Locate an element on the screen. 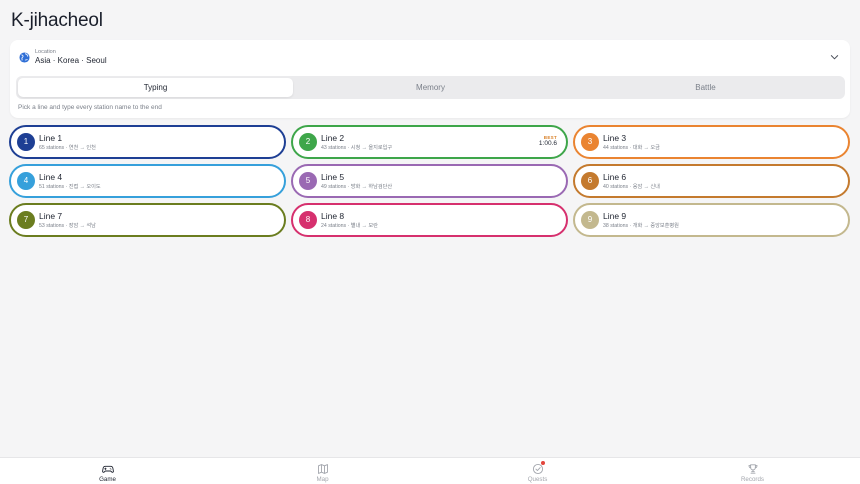 This screenshot has height=484, width=860. nav-label: Game is located at coordinates (107, 479).